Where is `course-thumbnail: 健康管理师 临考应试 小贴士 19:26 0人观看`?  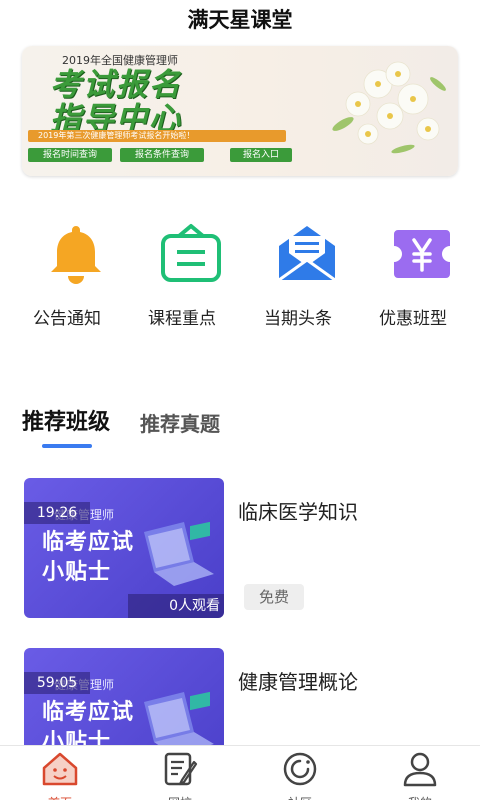
course-thumbnail: 健康管理师 临考应试 小贴士 19:26 0人观看 is located at coordinates (124, 548).